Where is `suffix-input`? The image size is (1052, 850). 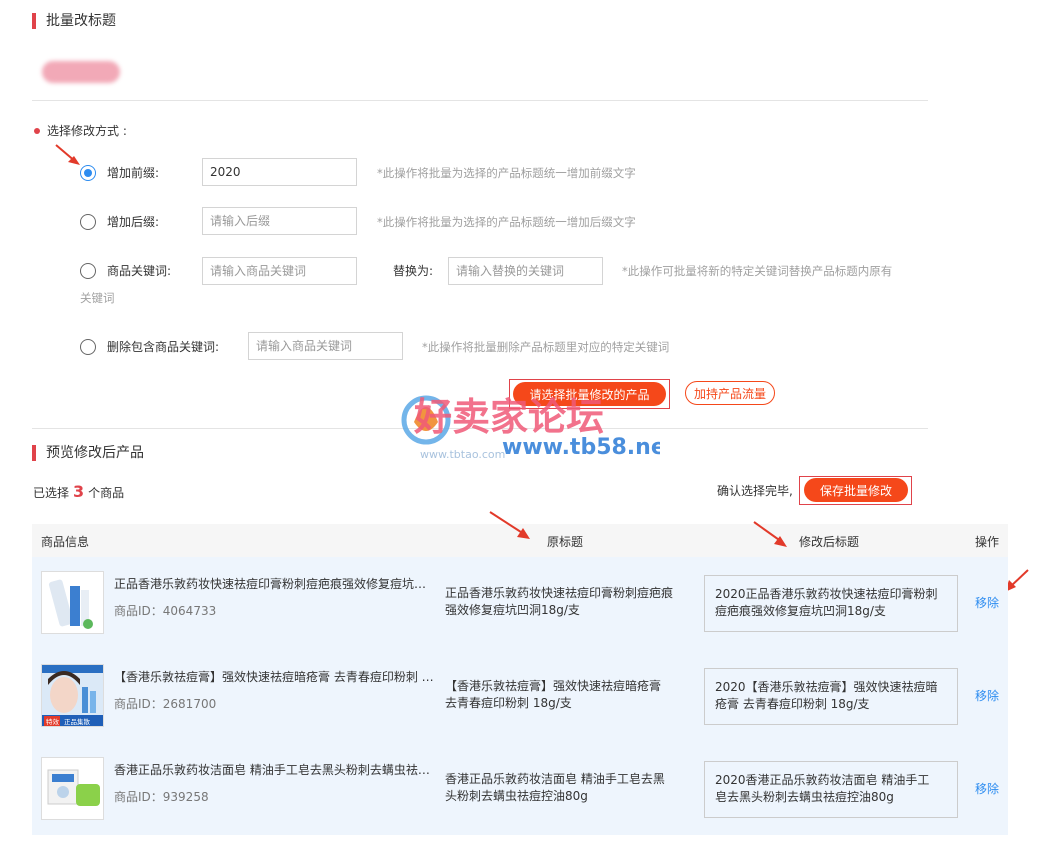 suffix-input is located at coordinates (279, 221).